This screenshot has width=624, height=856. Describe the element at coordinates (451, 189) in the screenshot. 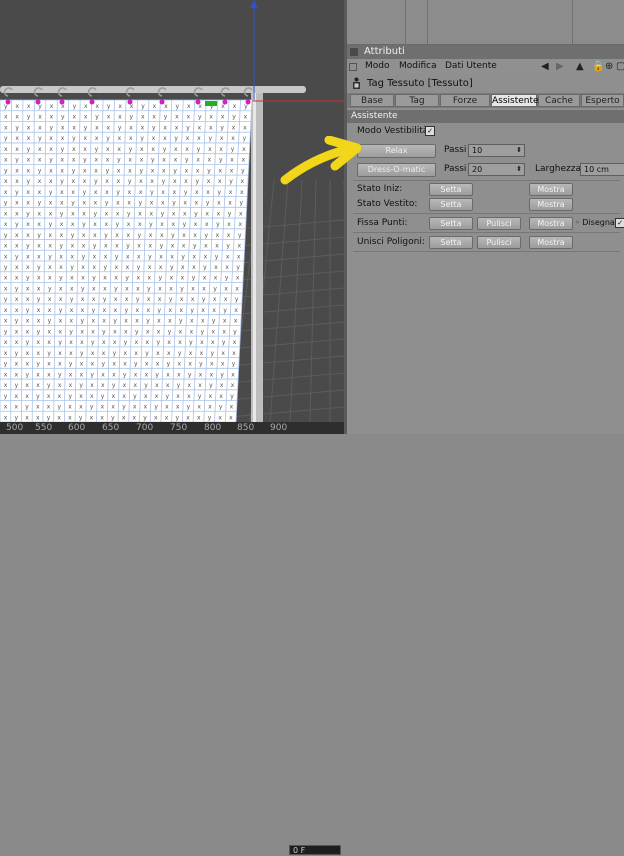

I see `stato-iniz-setta-button: Setta` at that location.